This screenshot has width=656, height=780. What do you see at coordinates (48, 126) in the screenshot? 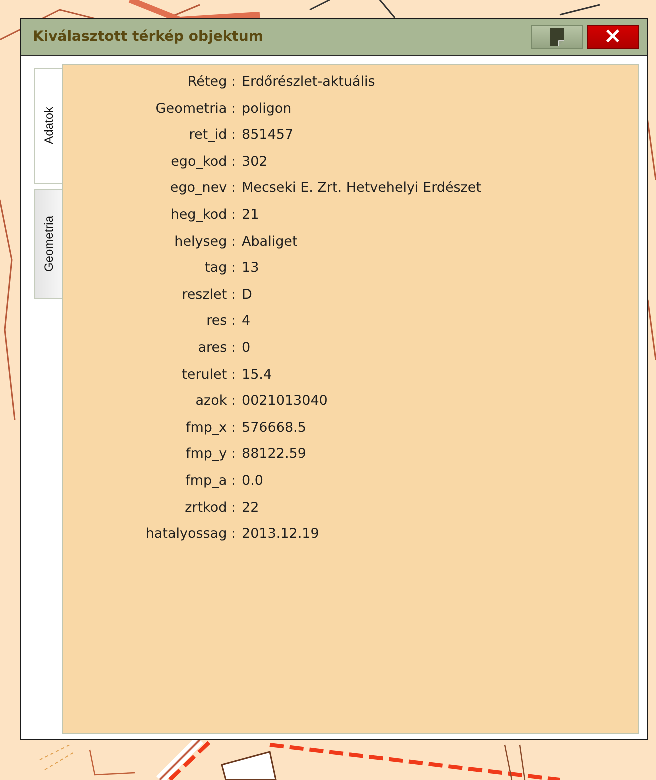
I see `tab: Adatok` at bounding box center [48, 126].